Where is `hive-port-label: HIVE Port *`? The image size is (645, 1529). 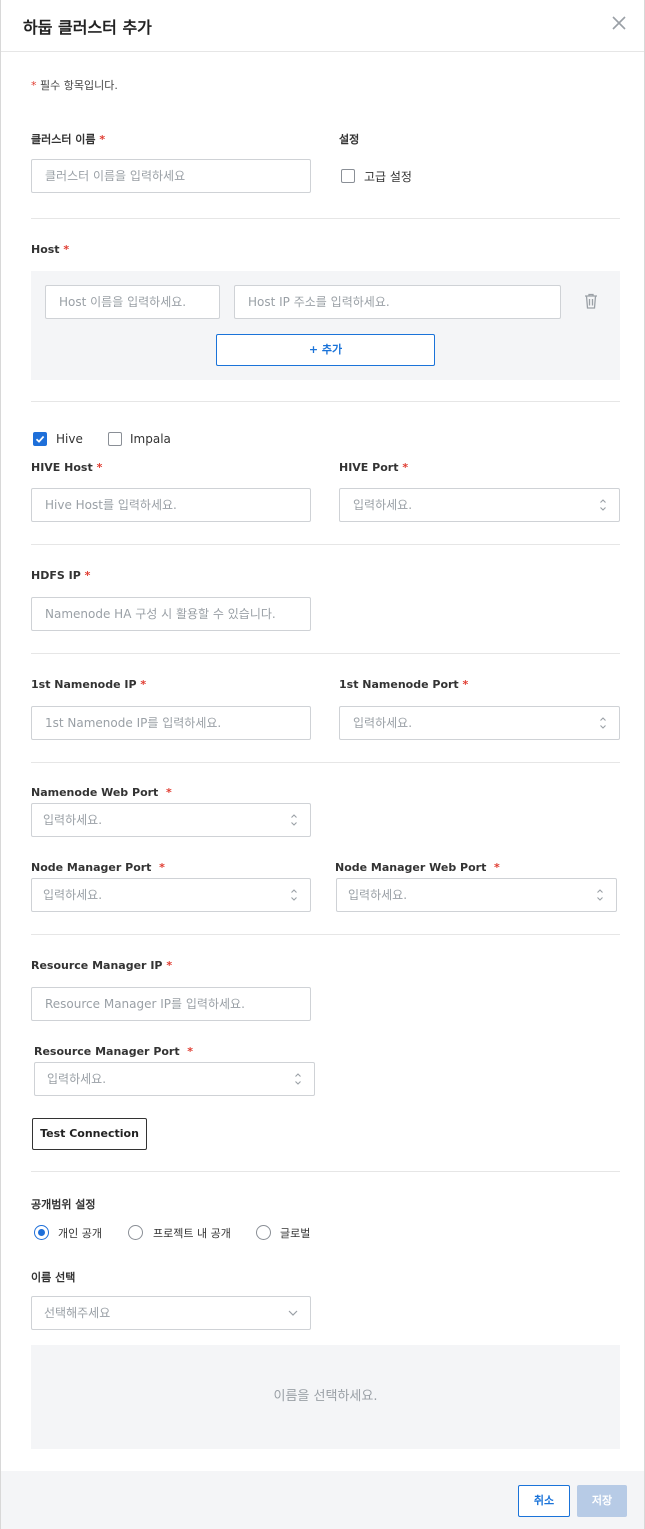 hive-port-label: HIVE Port * is located at coordinates (374, 467).